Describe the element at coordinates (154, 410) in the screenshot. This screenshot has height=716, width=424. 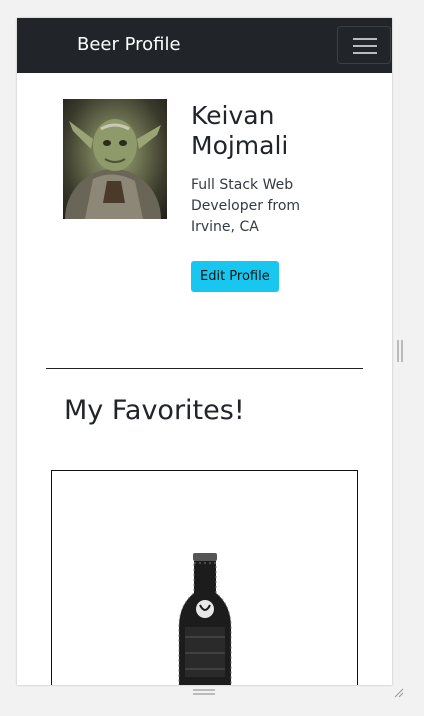
I see `favorites-heading: My Favorites!` at that location.